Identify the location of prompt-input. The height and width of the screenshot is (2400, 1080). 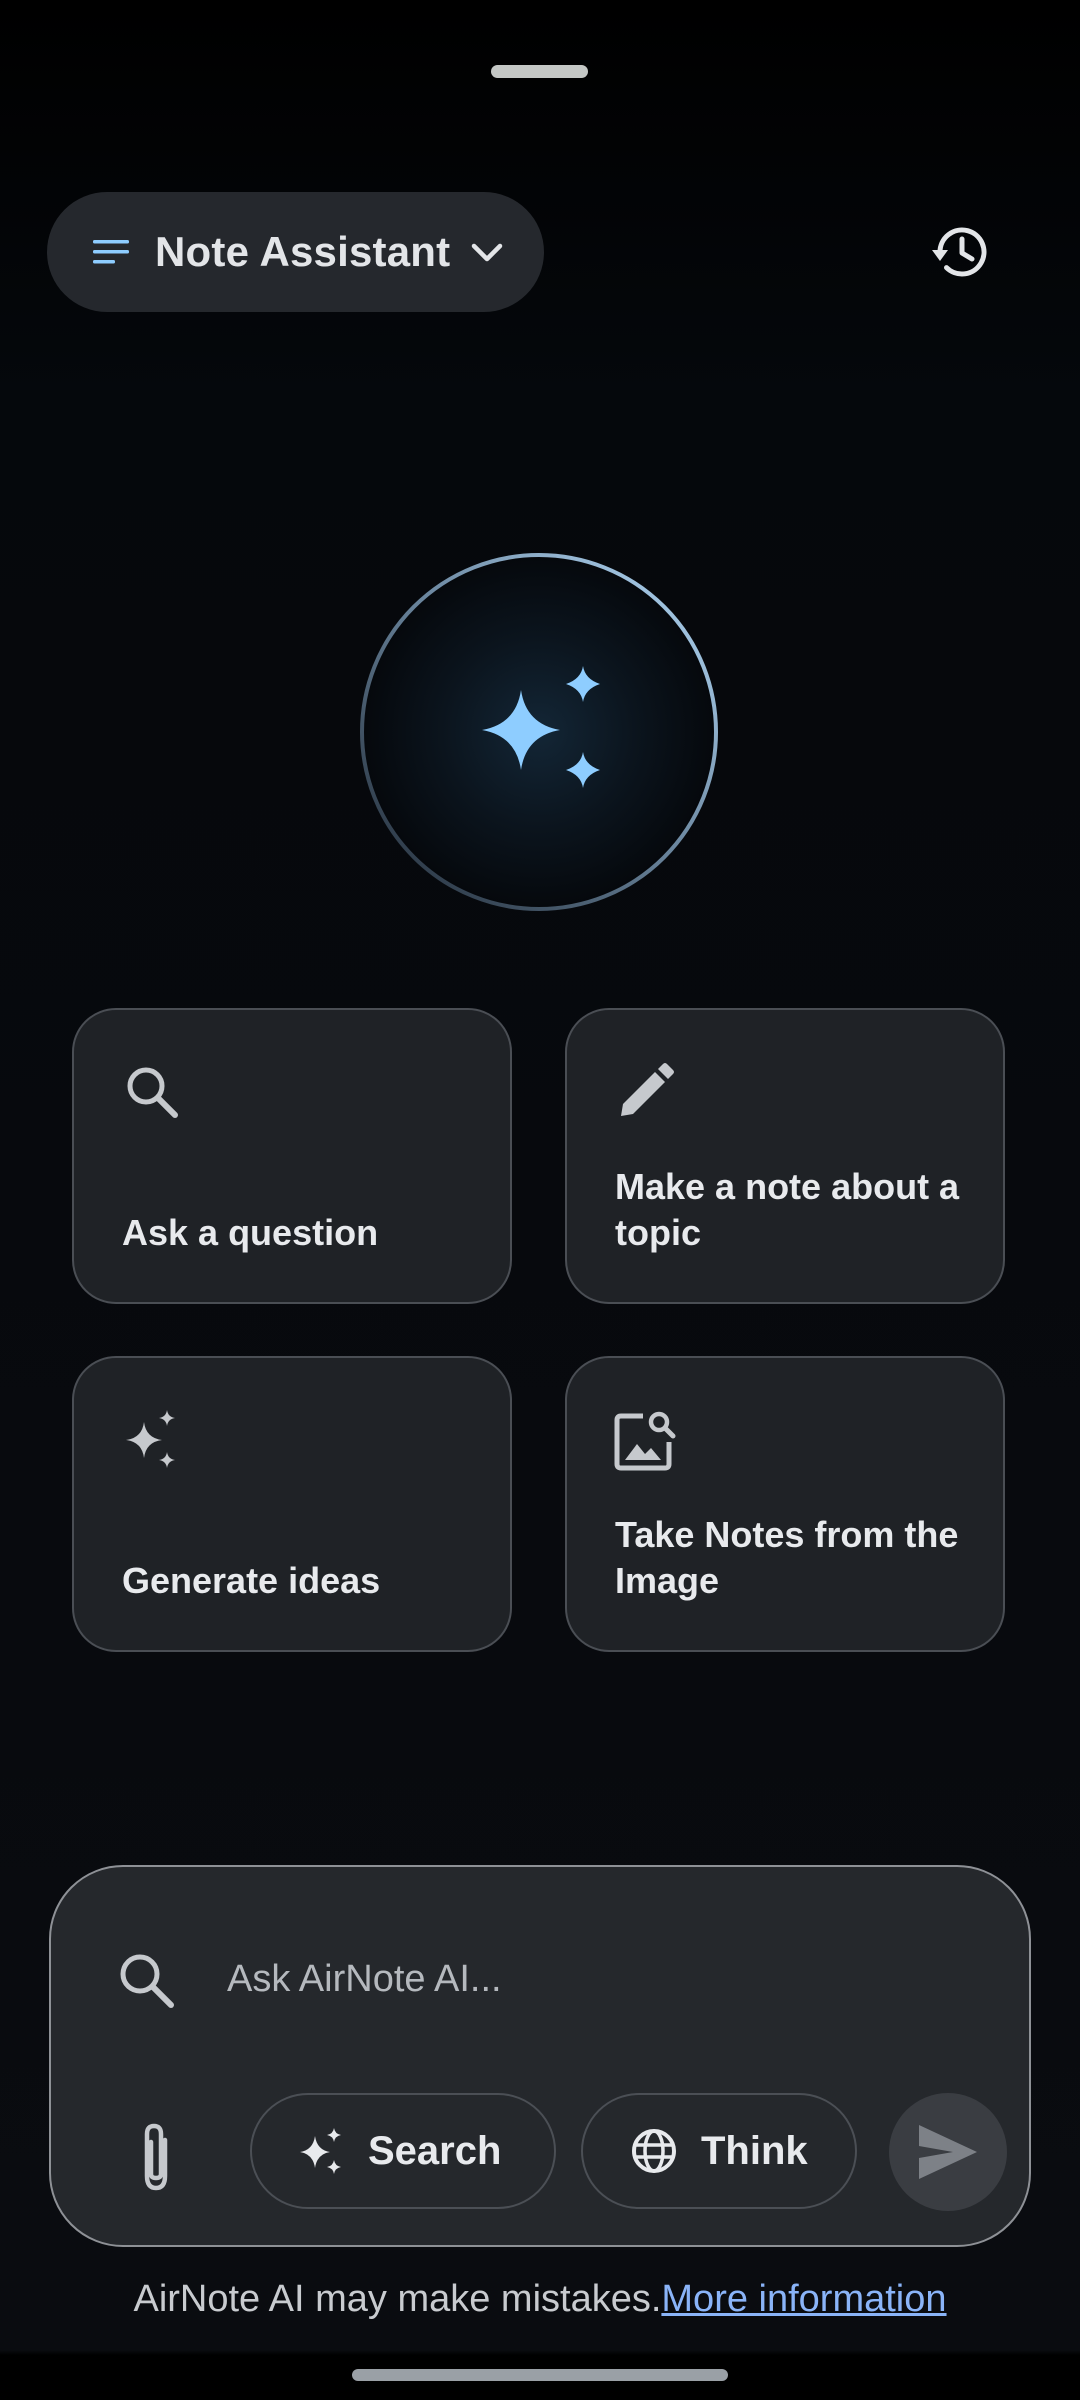
(587, 1979).